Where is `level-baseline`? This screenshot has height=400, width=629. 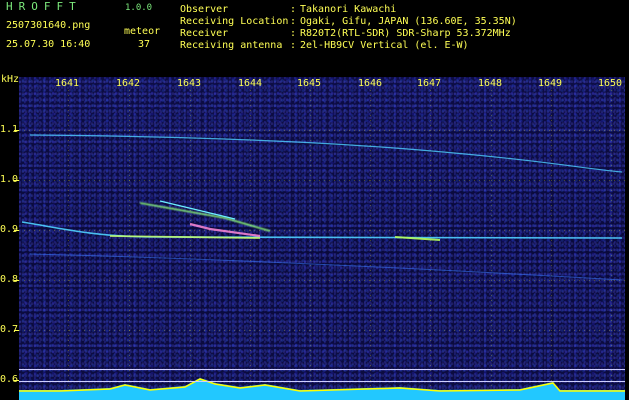
level-baseline is located at coordinates (322, 375).